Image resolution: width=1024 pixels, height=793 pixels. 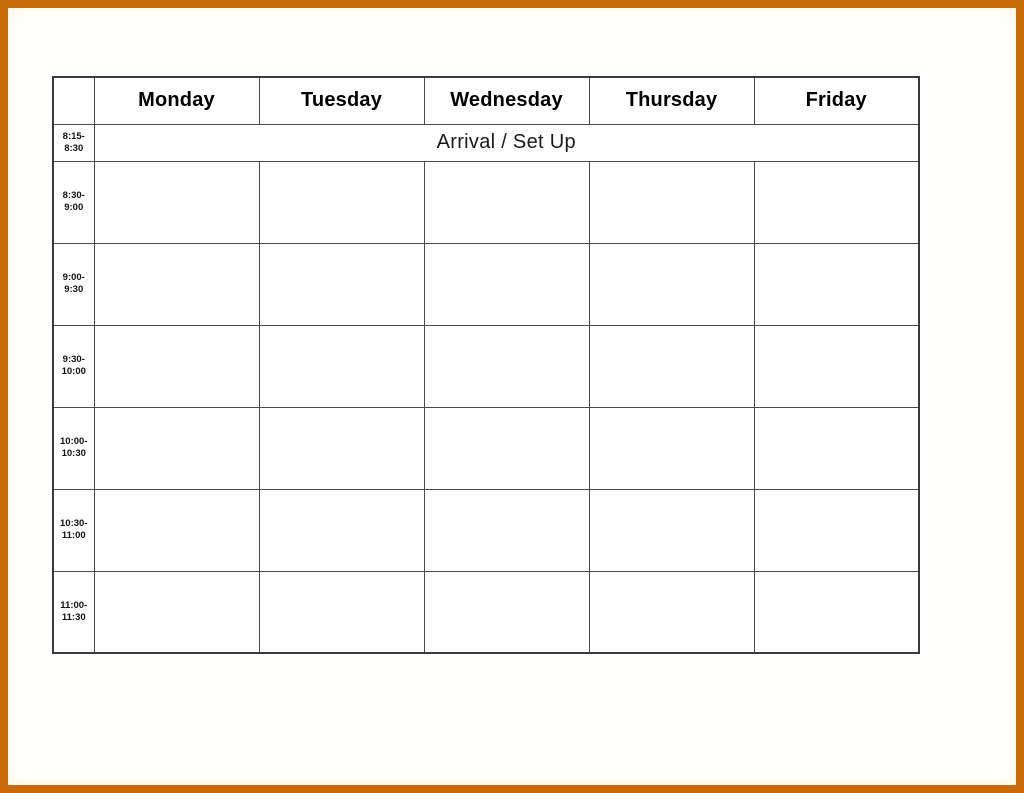 I want to click on arrival-set-up-cell: Arrival / Set Up, so click(x=506, y=142).